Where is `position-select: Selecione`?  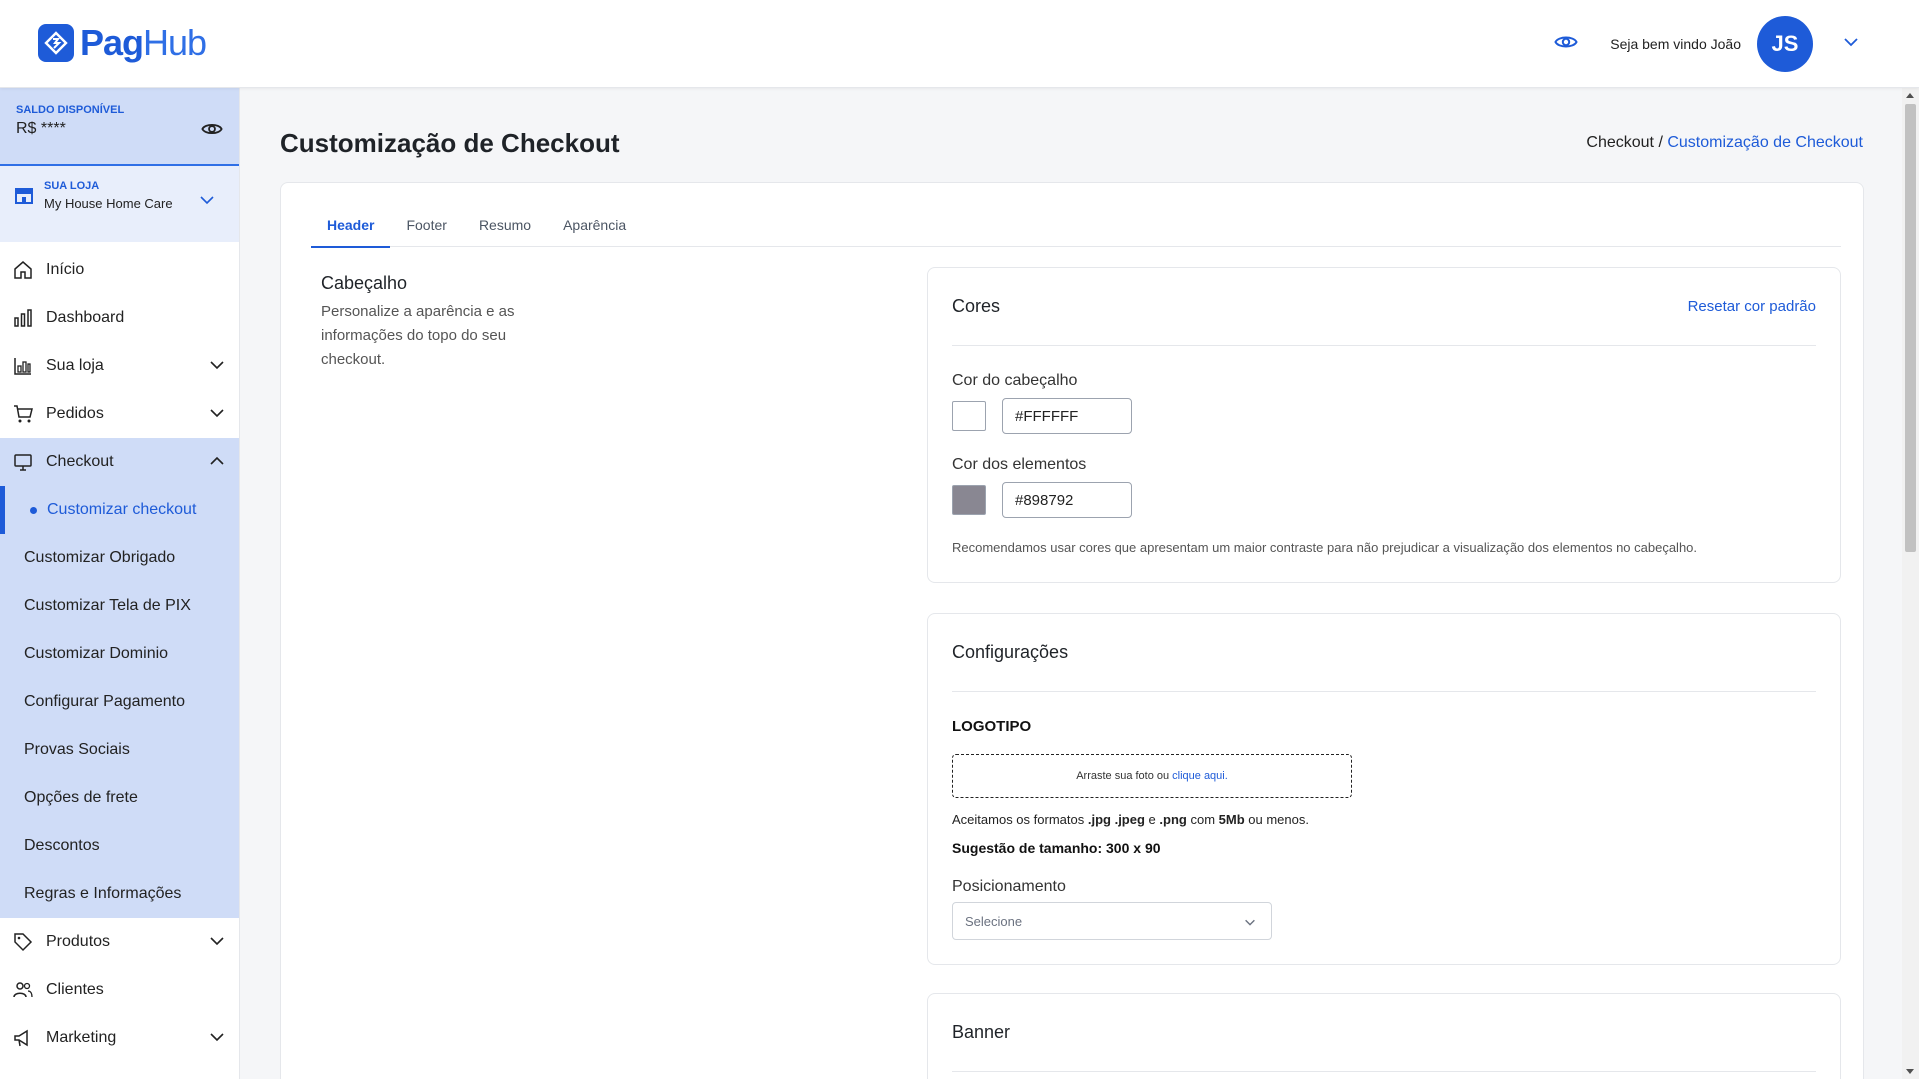 position-select: Selecione is located at coordinates (1112, 921).